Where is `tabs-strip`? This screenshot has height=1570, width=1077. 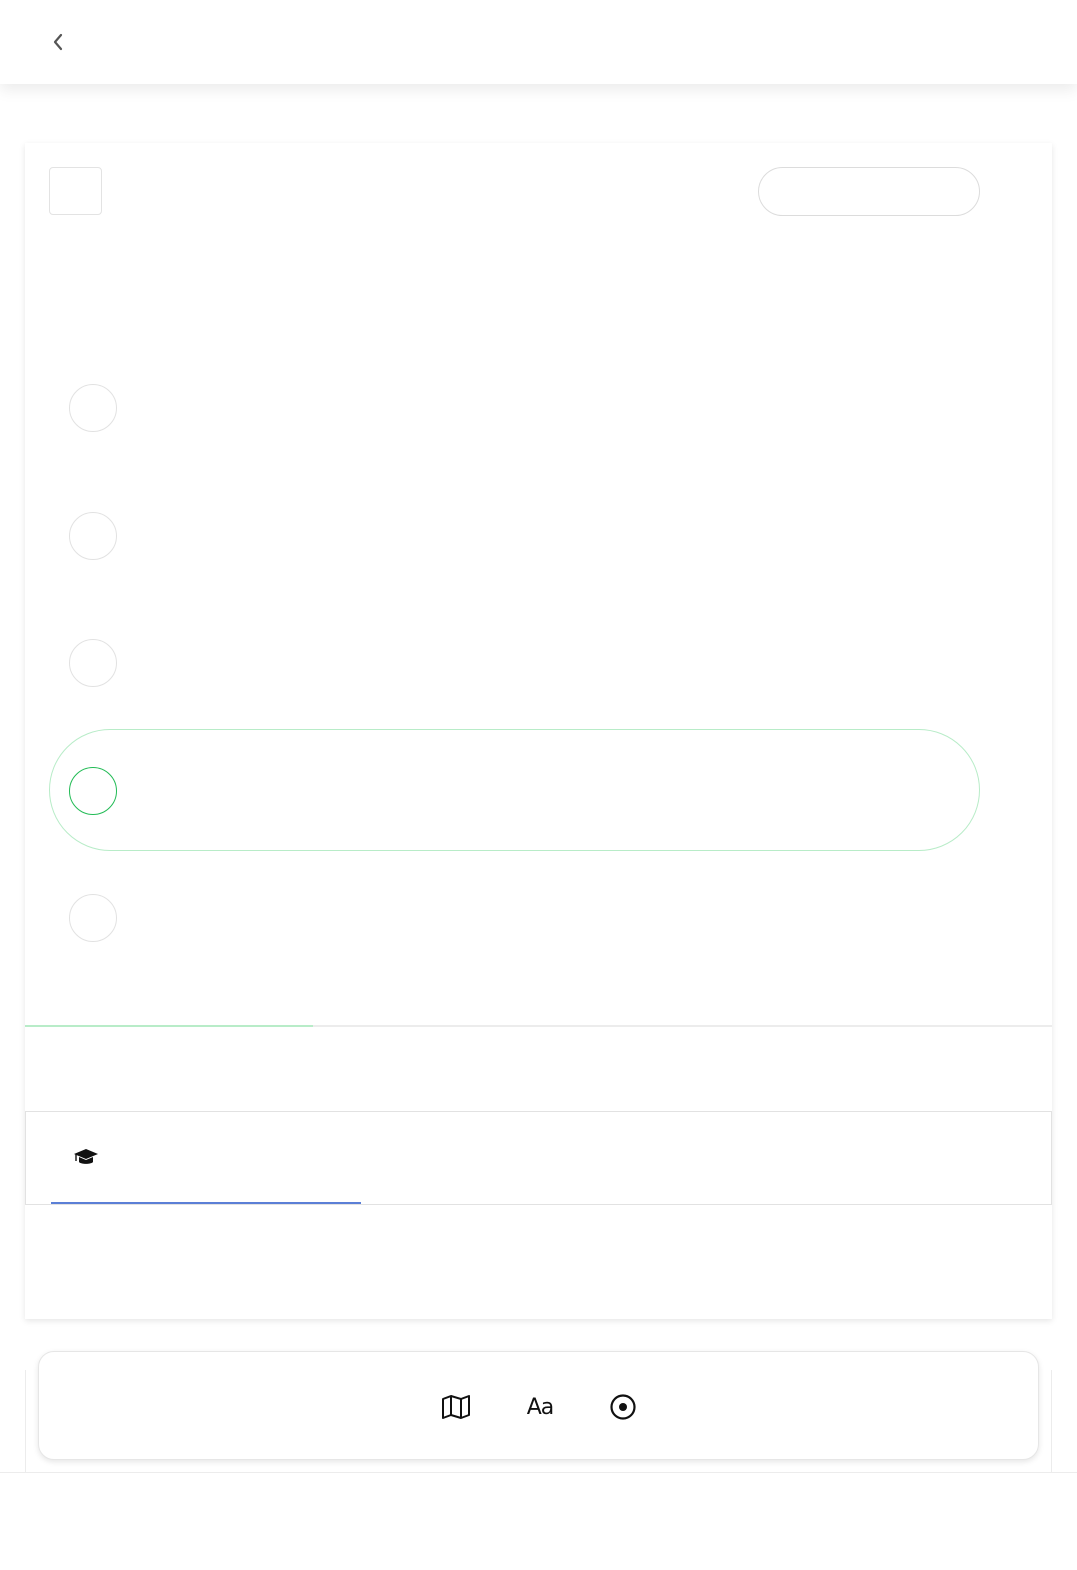
tabs-strip is located at coordinates (538, 1158).